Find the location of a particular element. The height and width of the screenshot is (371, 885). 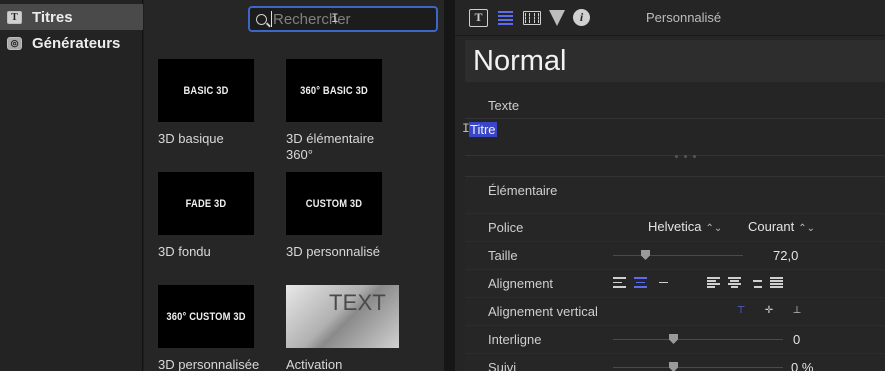

alignment-label: Alignement is located at coordinates (521, 283).